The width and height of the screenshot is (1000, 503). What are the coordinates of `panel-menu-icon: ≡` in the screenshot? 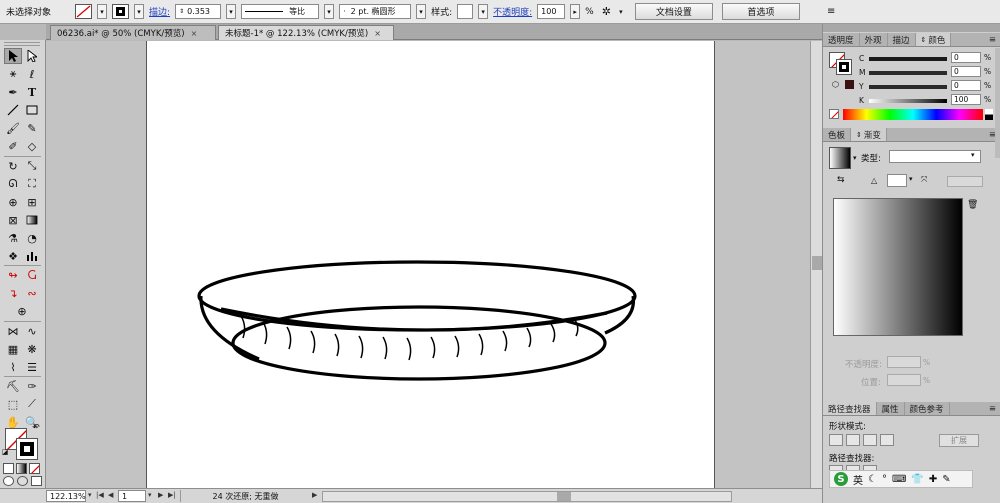 It's located at (992, 408).